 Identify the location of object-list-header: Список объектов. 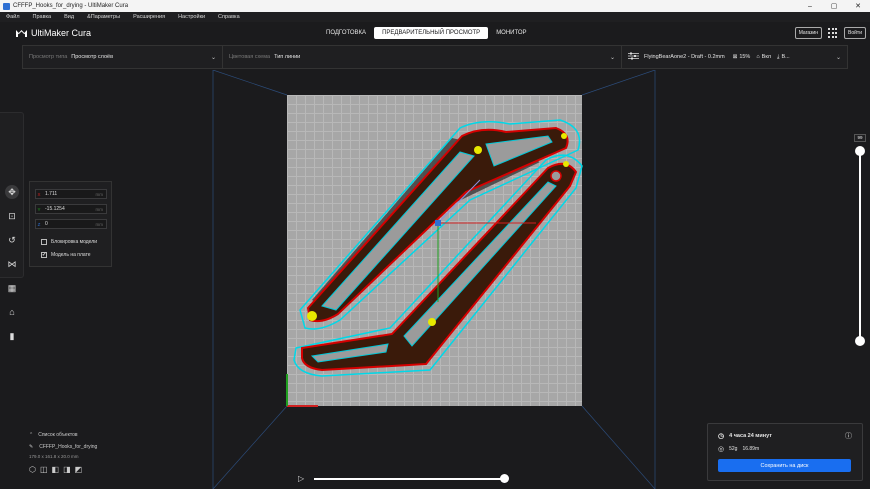
(58, 435).